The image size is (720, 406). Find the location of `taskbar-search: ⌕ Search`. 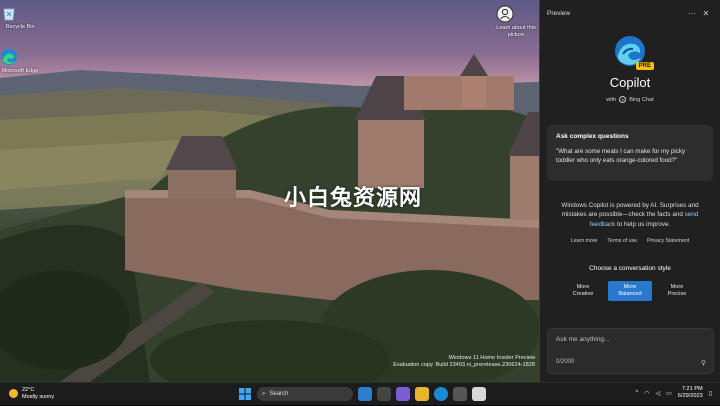

taskbar-search: ⌕ Search is located at coordinates (305, 394).